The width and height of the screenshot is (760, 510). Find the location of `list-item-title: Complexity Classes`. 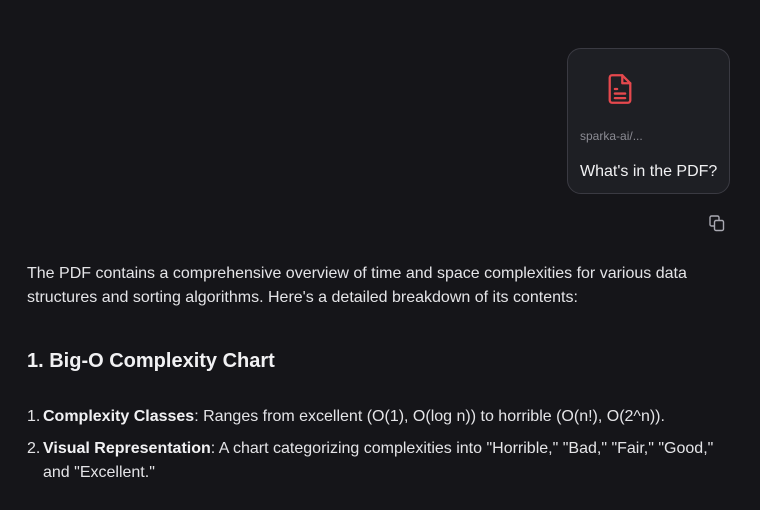

list-item-title: Complexity Classes is located at coordinates (119, 416).